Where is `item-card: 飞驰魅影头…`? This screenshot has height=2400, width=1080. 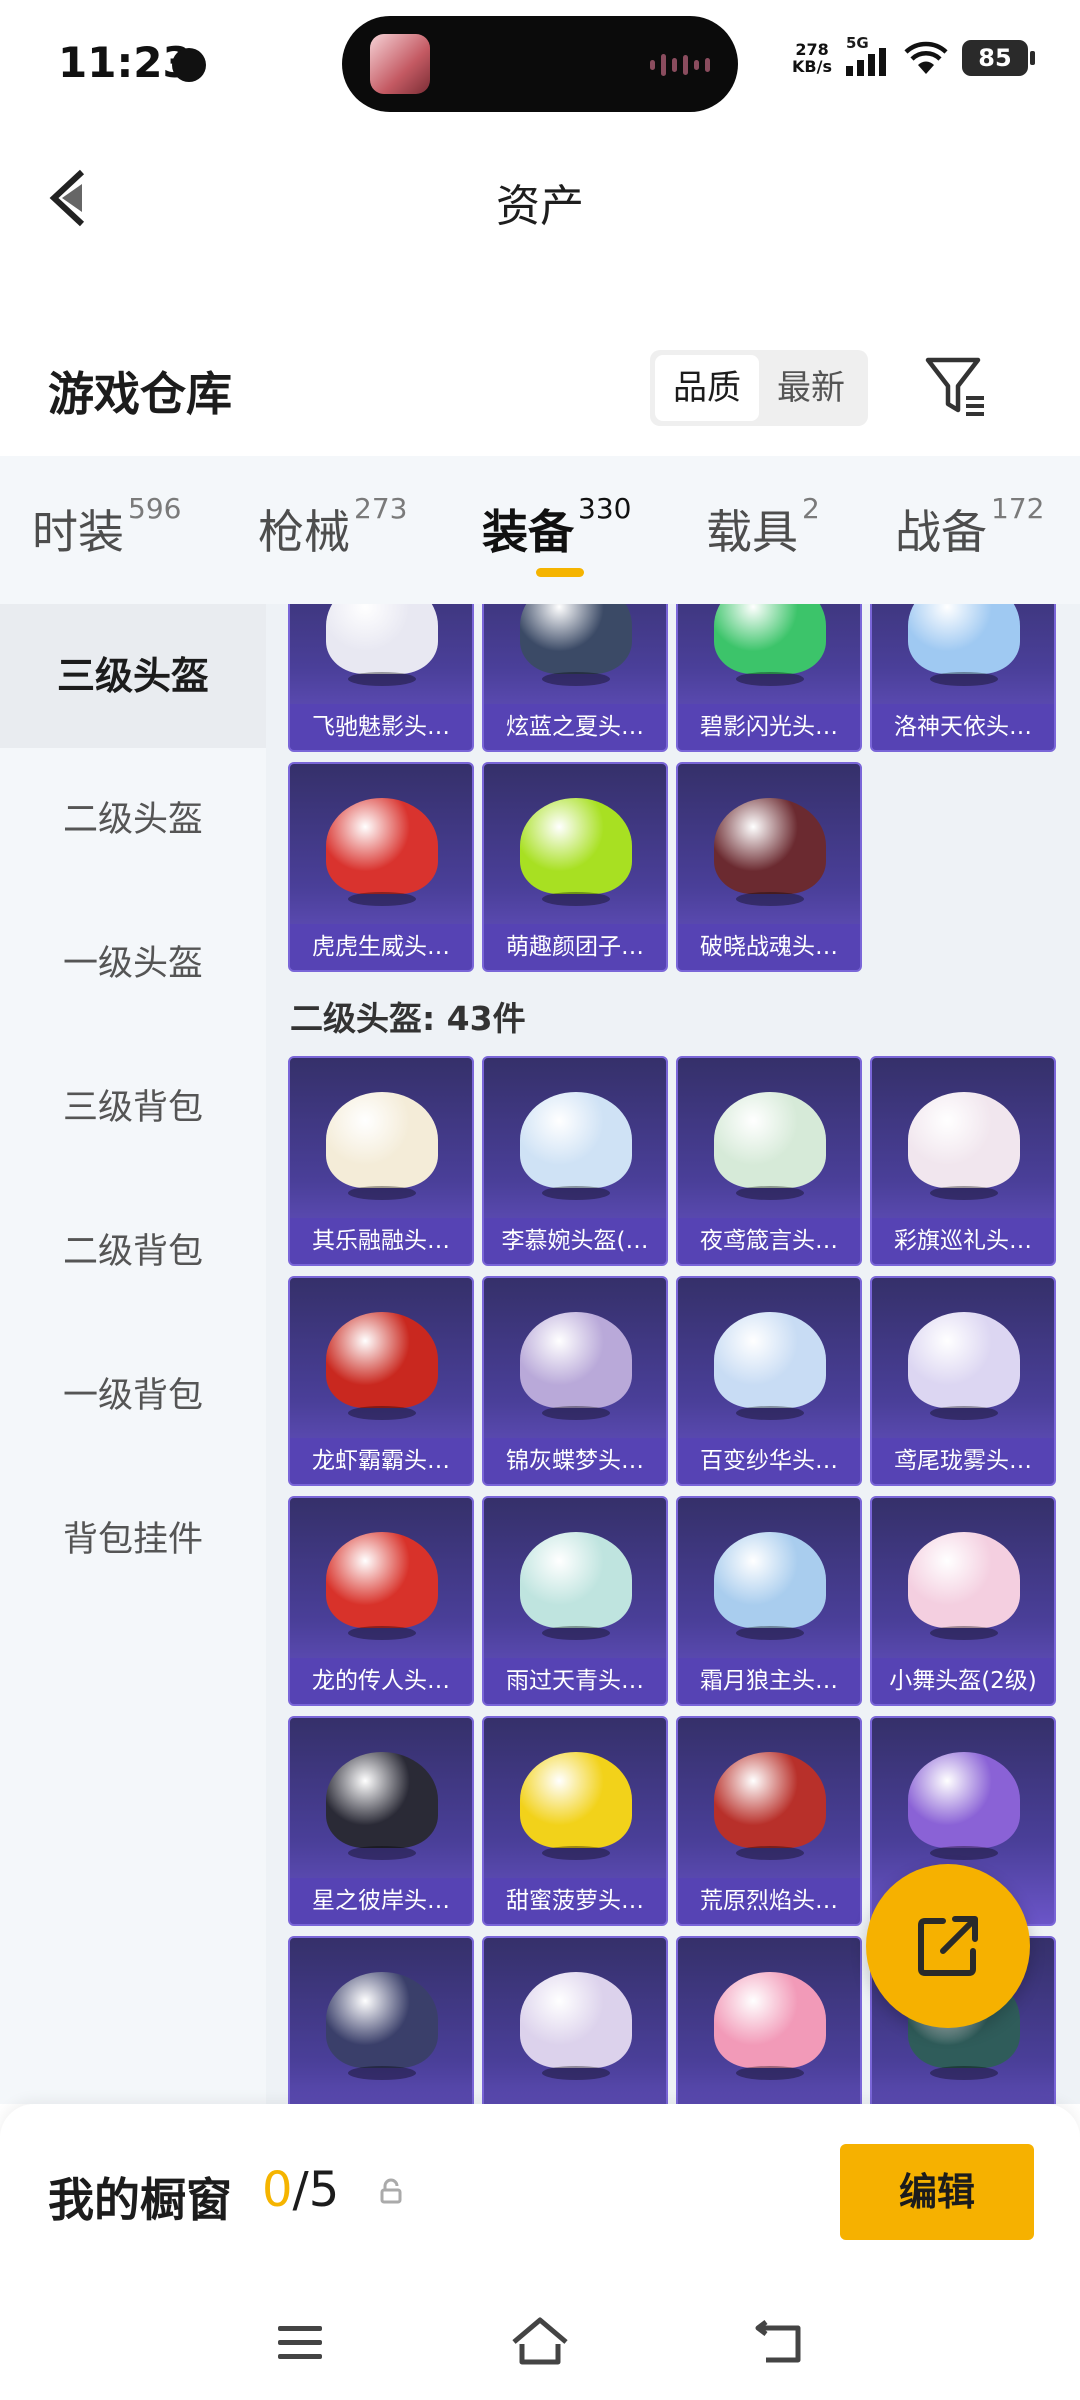 item-card: 飞驰魅影头… is located at coordinates (381, 678).